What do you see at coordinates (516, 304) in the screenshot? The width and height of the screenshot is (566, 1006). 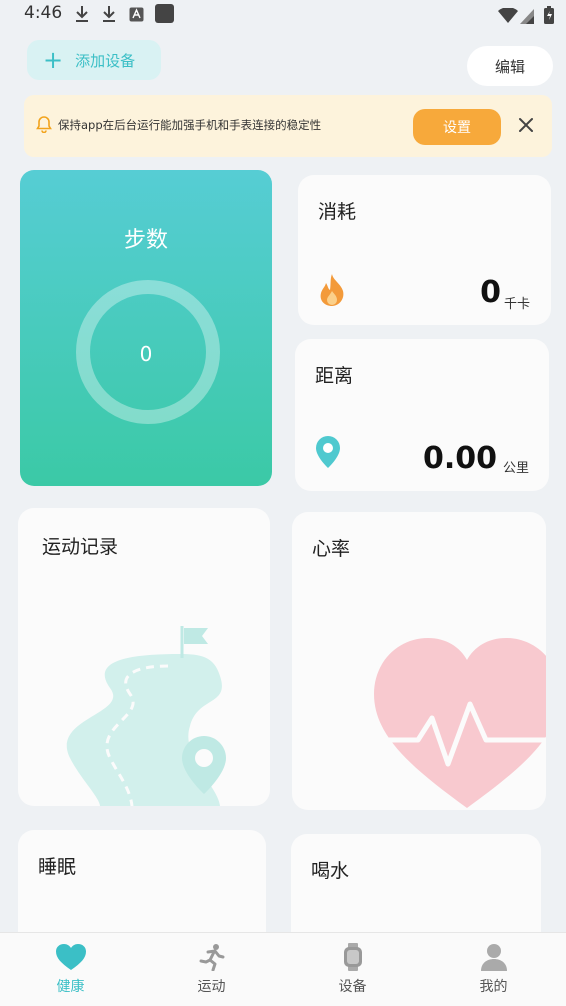 I see `calories-unit: 千卡` at bounding box center [516, 304].